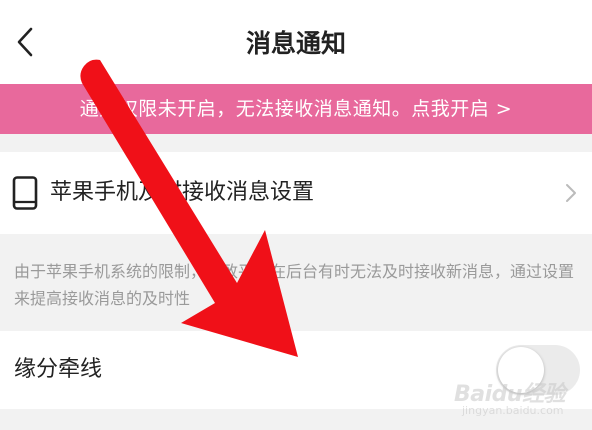  Describe the element at coordinates (518, 401) in the screenshot. I see `baidu-jingyan-watermark: Baidu经验 jingyan.baidu.com` at that location.